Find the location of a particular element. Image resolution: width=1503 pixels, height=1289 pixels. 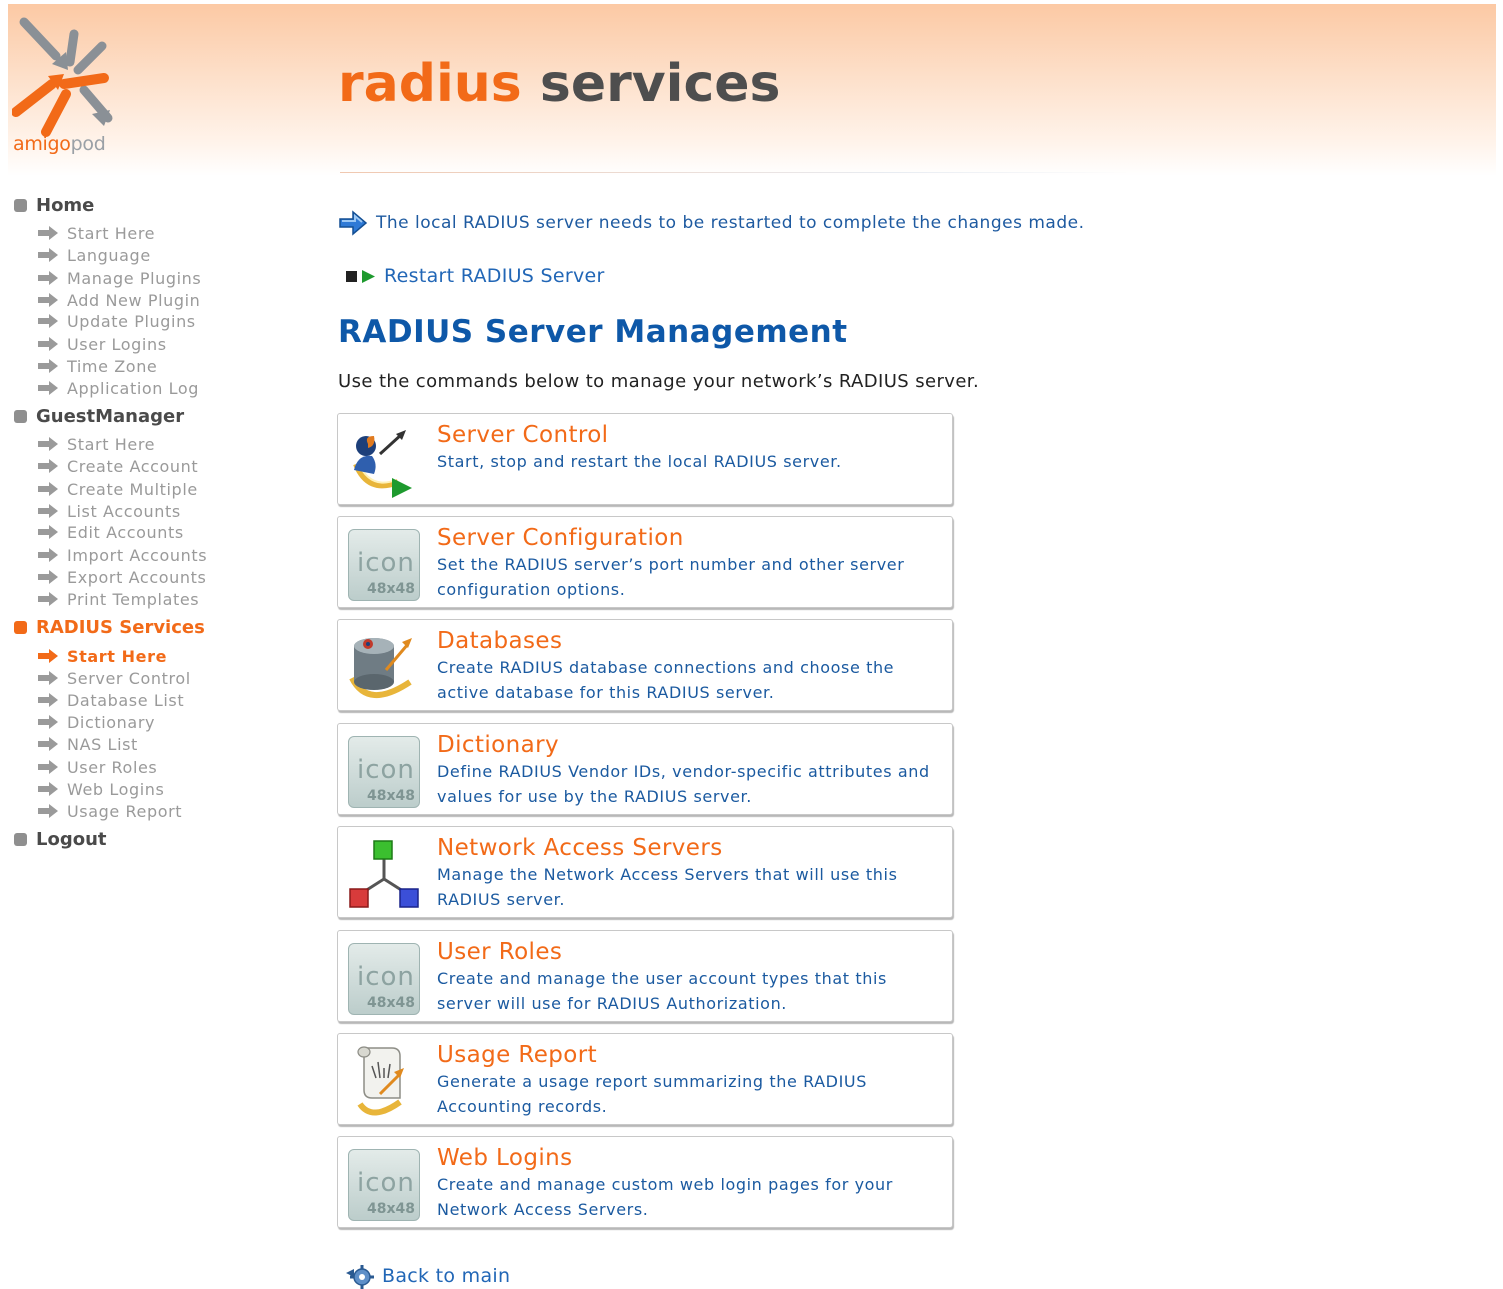

sidebar-item-radius-start-here: Start Here is located at coordinates (102, 656).